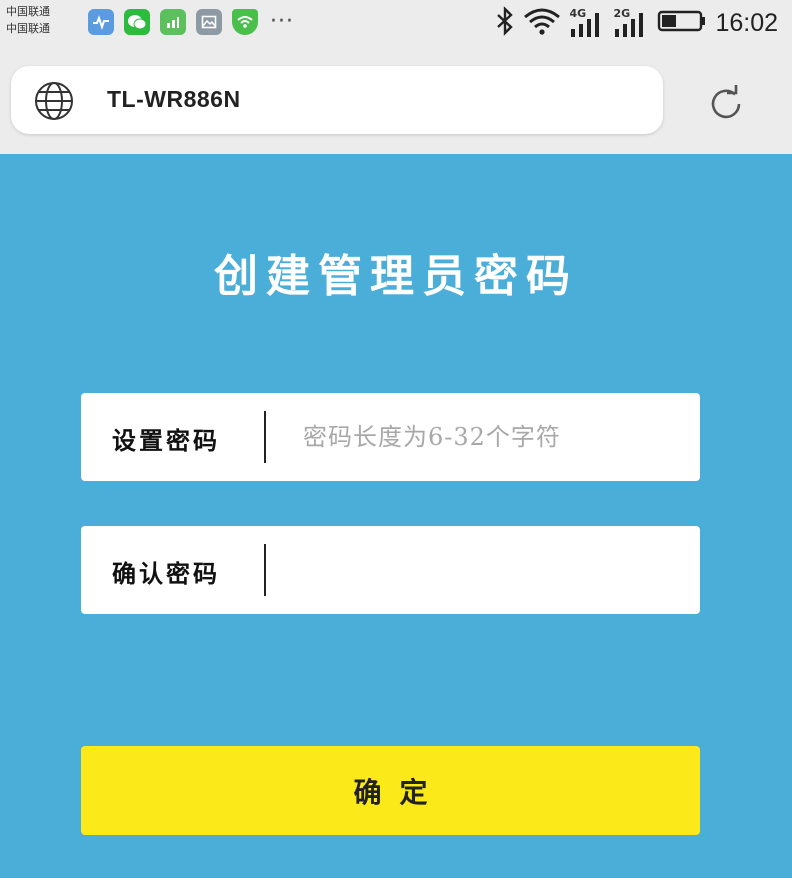  Describe the element at coordinates (396, 276) in the screenshot. I see `page-title: 创建管理员密码` at that location.